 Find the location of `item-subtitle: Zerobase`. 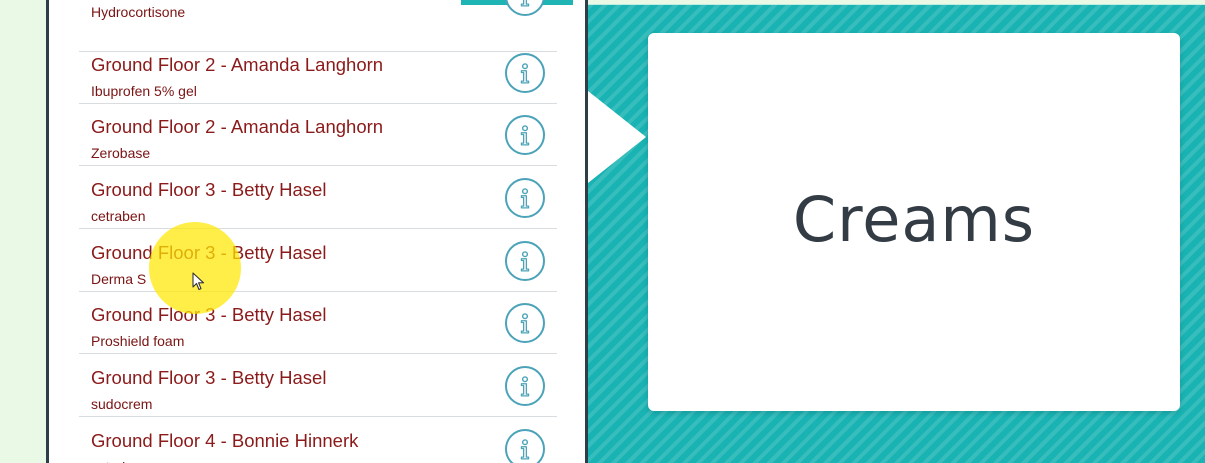

item-subtitle: Zerobase is located at coordinates (121, 153).